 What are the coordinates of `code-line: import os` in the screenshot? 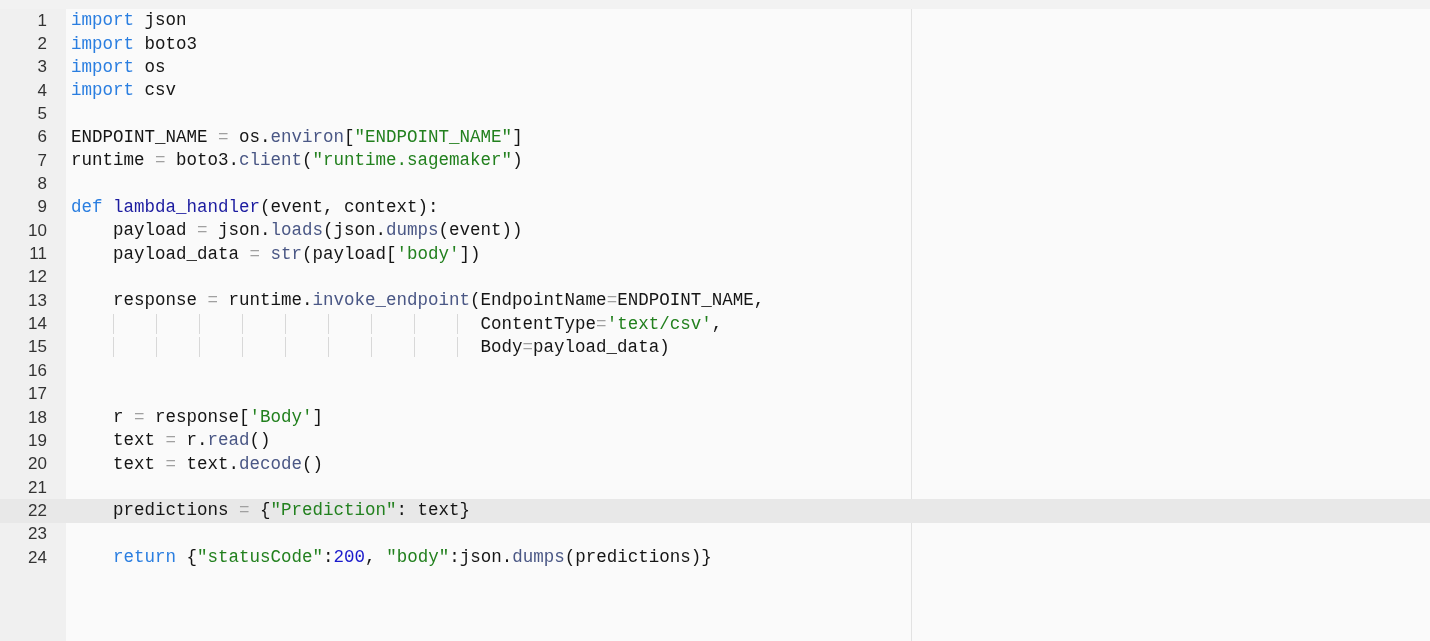 It's located at (118, 67).